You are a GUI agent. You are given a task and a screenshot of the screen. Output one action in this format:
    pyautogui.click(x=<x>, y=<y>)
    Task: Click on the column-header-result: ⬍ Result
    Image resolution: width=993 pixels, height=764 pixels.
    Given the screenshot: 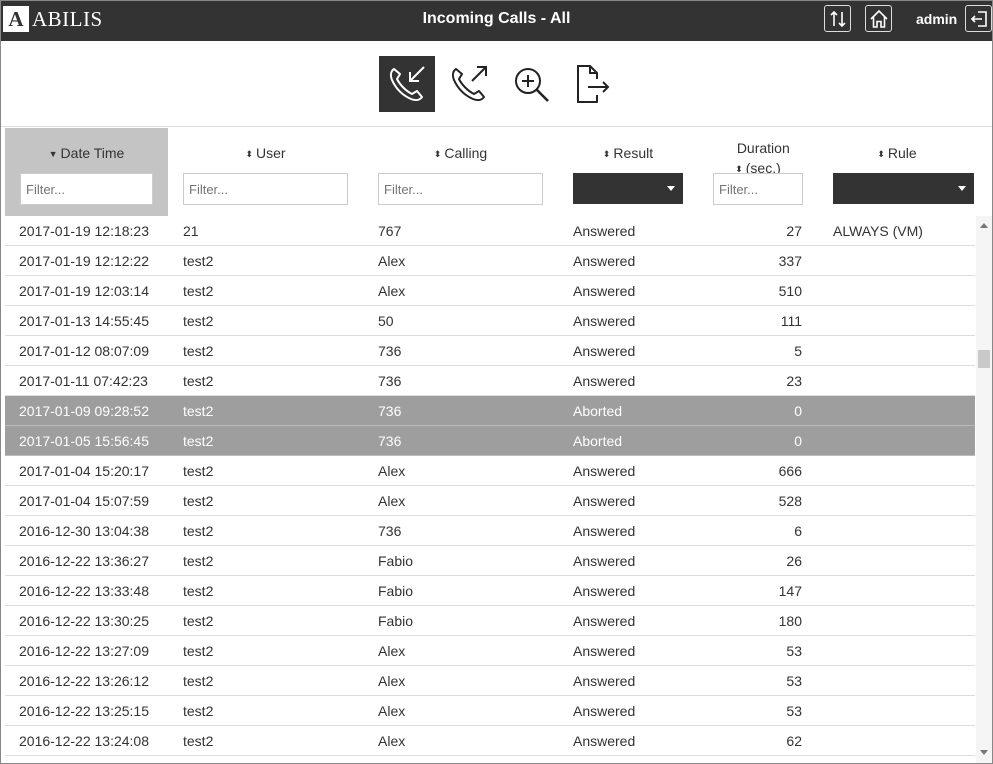 What is the action you would take?
    pyautogui.click(x=628, y=153)
    